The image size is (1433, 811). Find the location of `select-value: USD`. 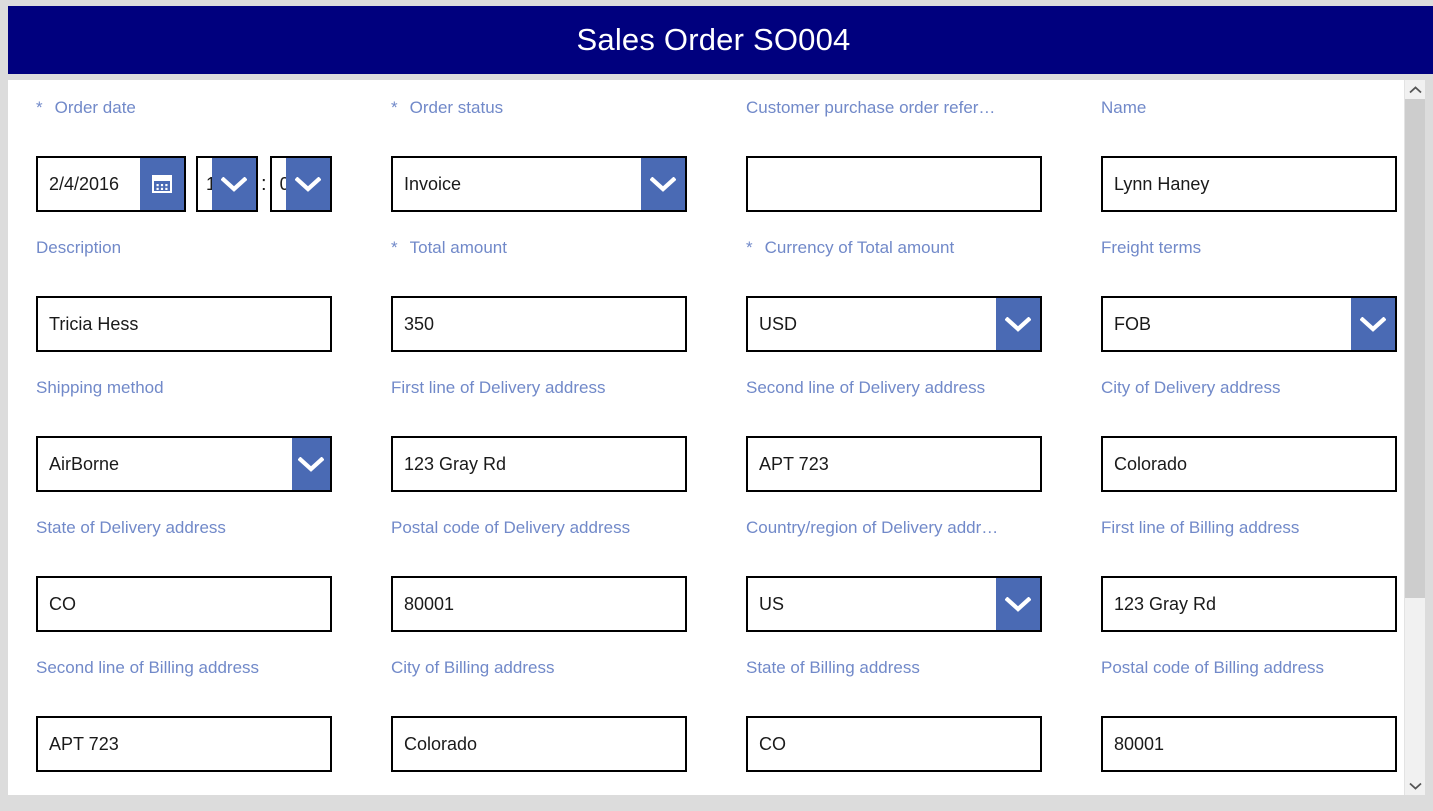

select-value: USD is located at coordinates (778, 323).